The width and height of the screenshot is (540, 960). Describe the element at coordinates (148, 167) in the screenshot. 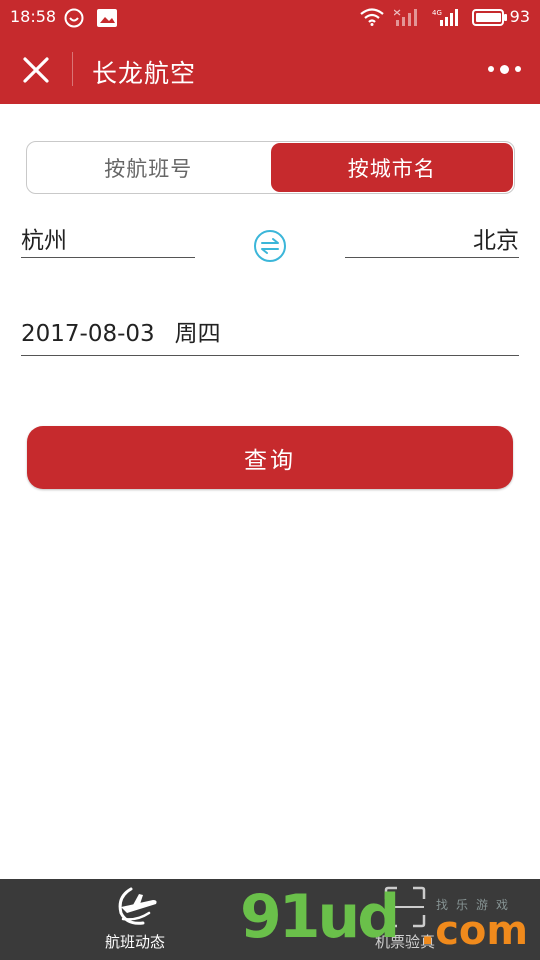

I see `tab-by-flight-number: 按航班号` at that location.